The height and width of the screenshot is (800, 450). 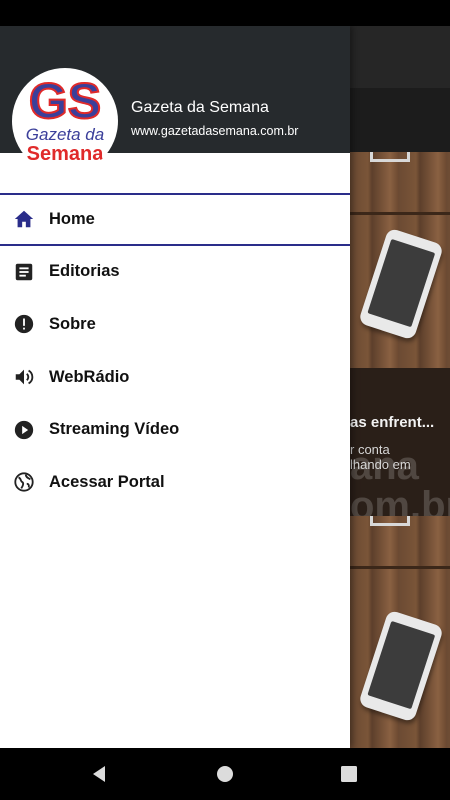 I want to click on system-nav-bar, so click(x=225, y=774).